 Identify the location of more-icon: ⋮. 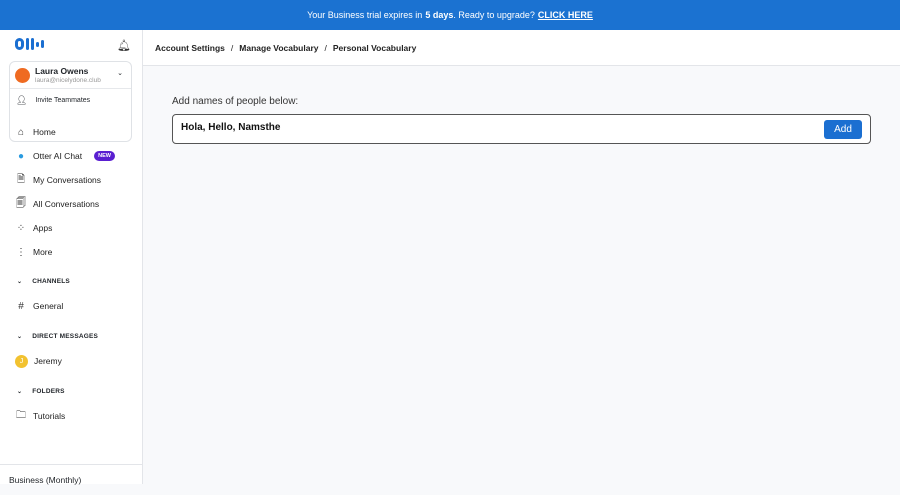
(21, 252).